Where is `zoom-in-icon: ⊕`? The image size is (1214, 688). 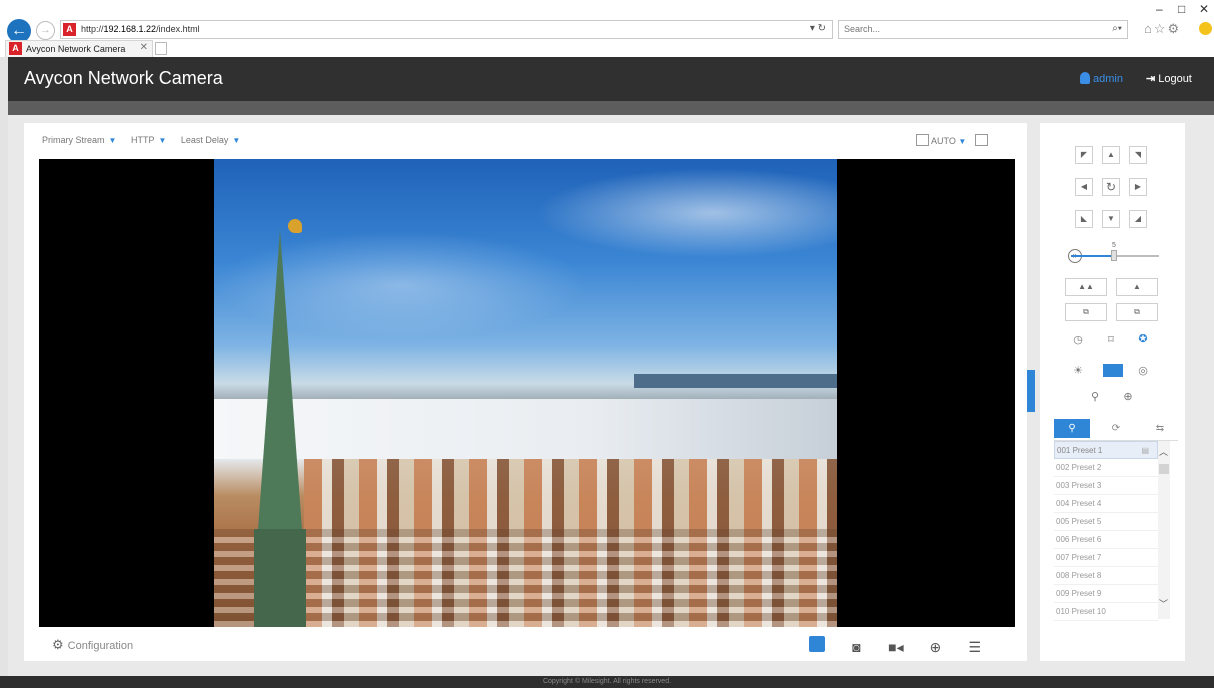
zoom-in-icon: ⊕ is located at coordinates (935, 647).